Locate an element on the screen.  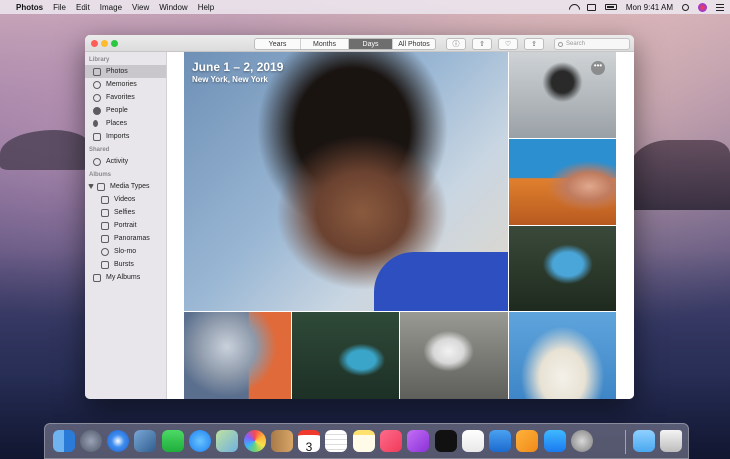
notes-book-icon is located at coordinates (282, 441).